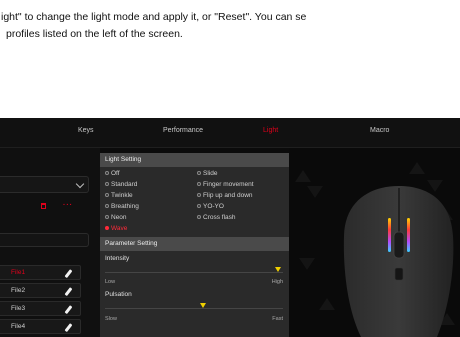 The image size is (460, 337). I want to click on more-icon: ···, so click(68, 205).